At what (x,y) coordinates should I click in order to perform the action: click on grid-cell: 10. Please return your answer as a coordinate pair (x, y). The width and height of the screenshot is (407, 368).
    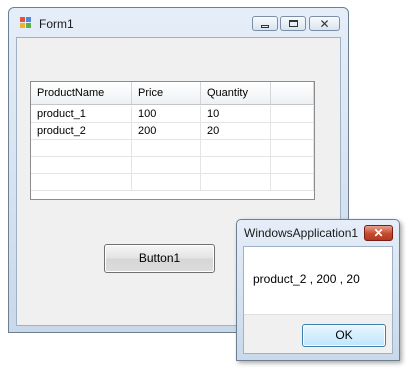
    Looking at the image, I should click on (236, 114).